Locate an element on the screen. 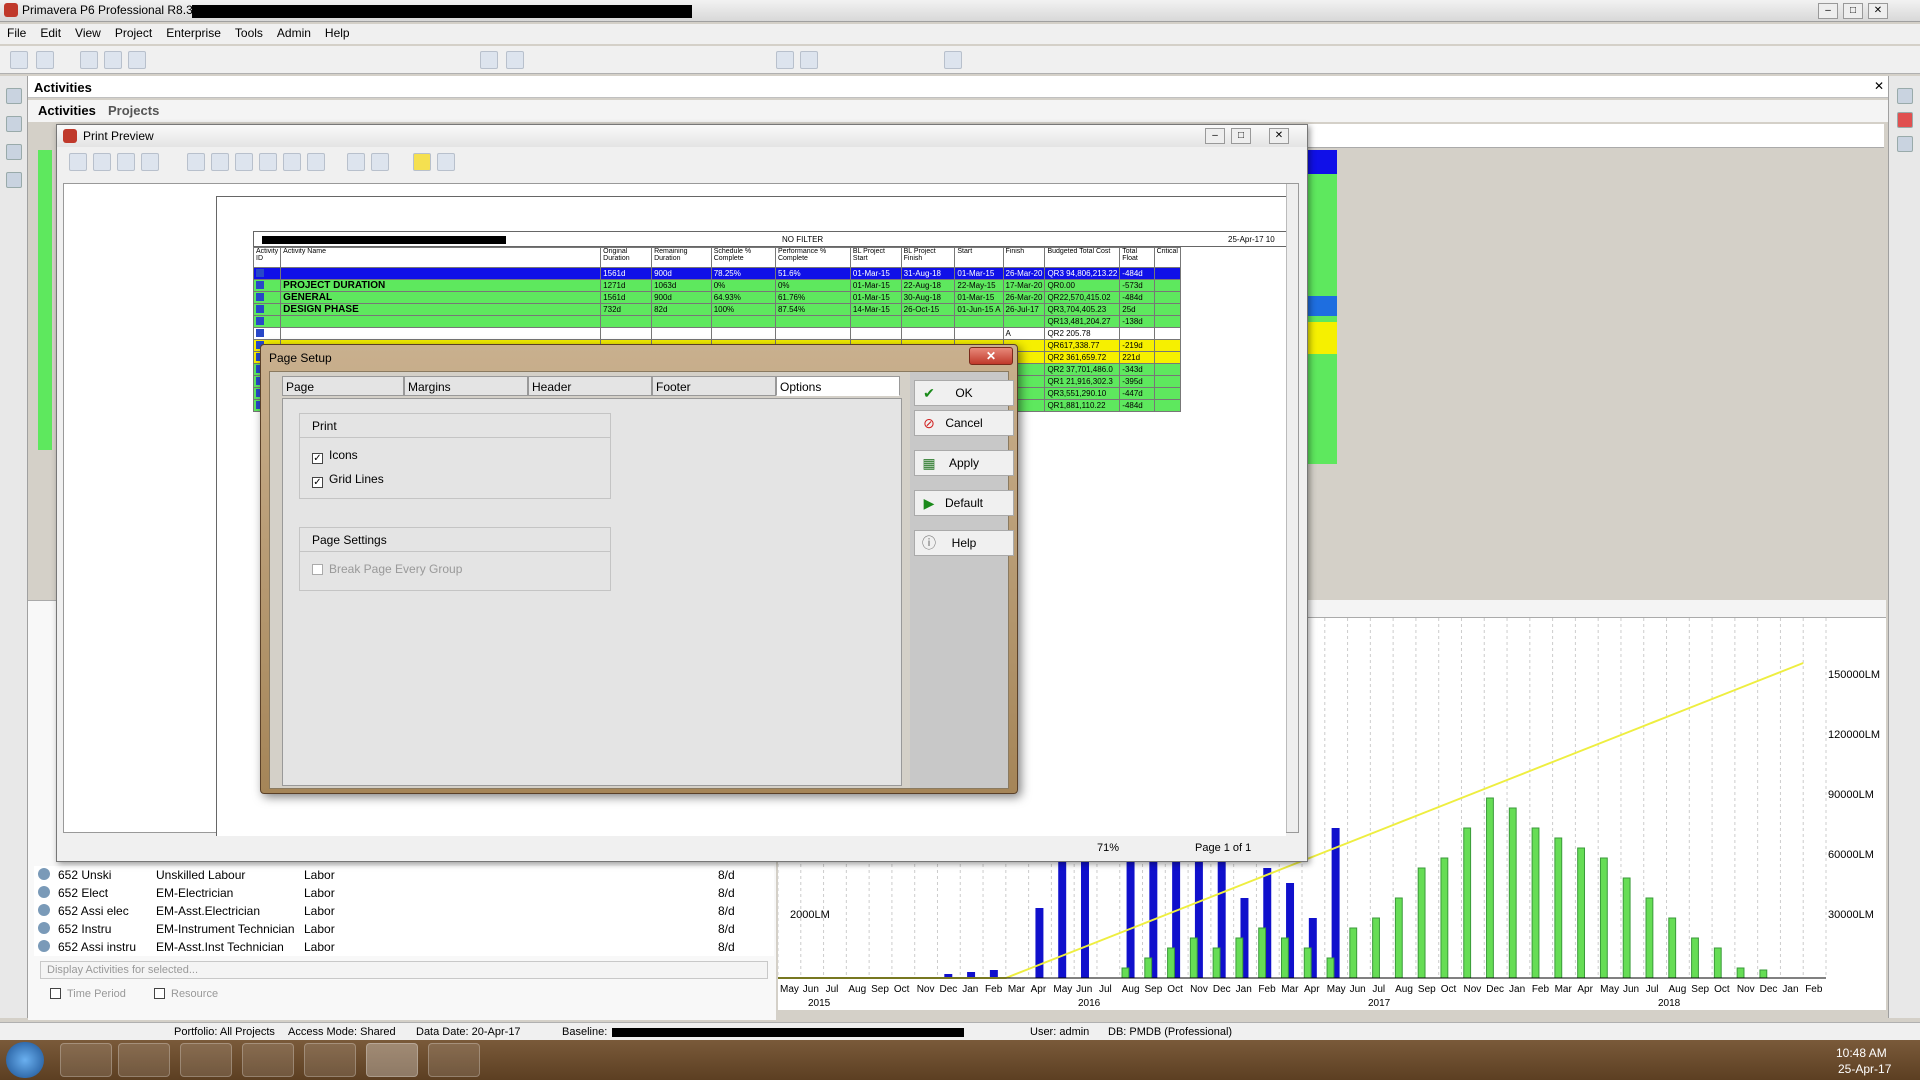 Image resolution: width=1920 pixels, height=1080 pixels. columns-icon is located at coordinates (113, 60).